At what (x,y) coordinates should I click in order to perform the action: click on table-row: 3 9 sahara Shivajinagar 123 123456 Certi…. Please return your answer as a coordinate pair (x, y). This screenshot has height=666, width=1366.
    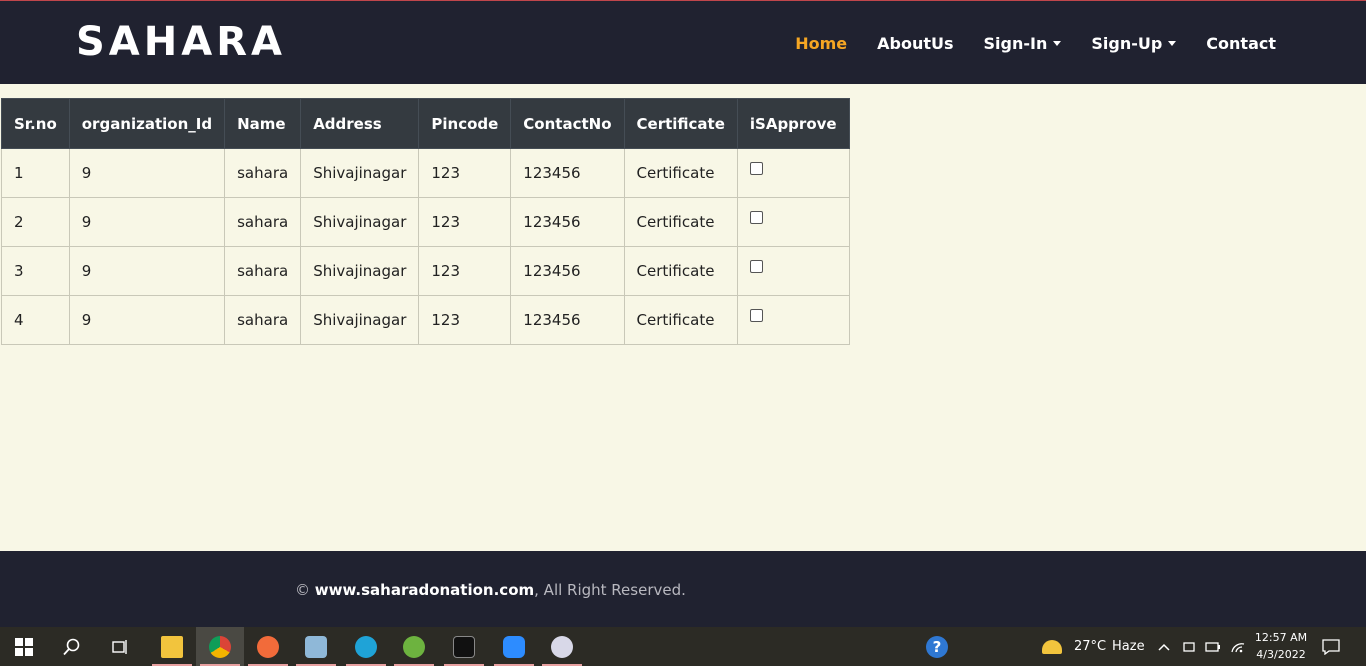
    Looking at the image, I should click on (425, 271).